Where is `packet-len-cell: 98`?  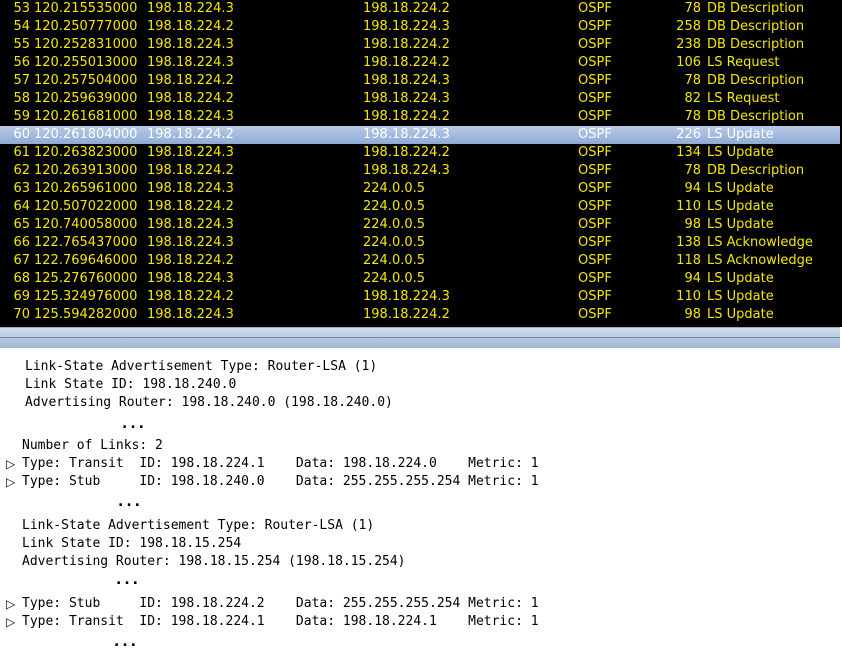
packet-len-cell: 98 is located at coordinates (692, 224).